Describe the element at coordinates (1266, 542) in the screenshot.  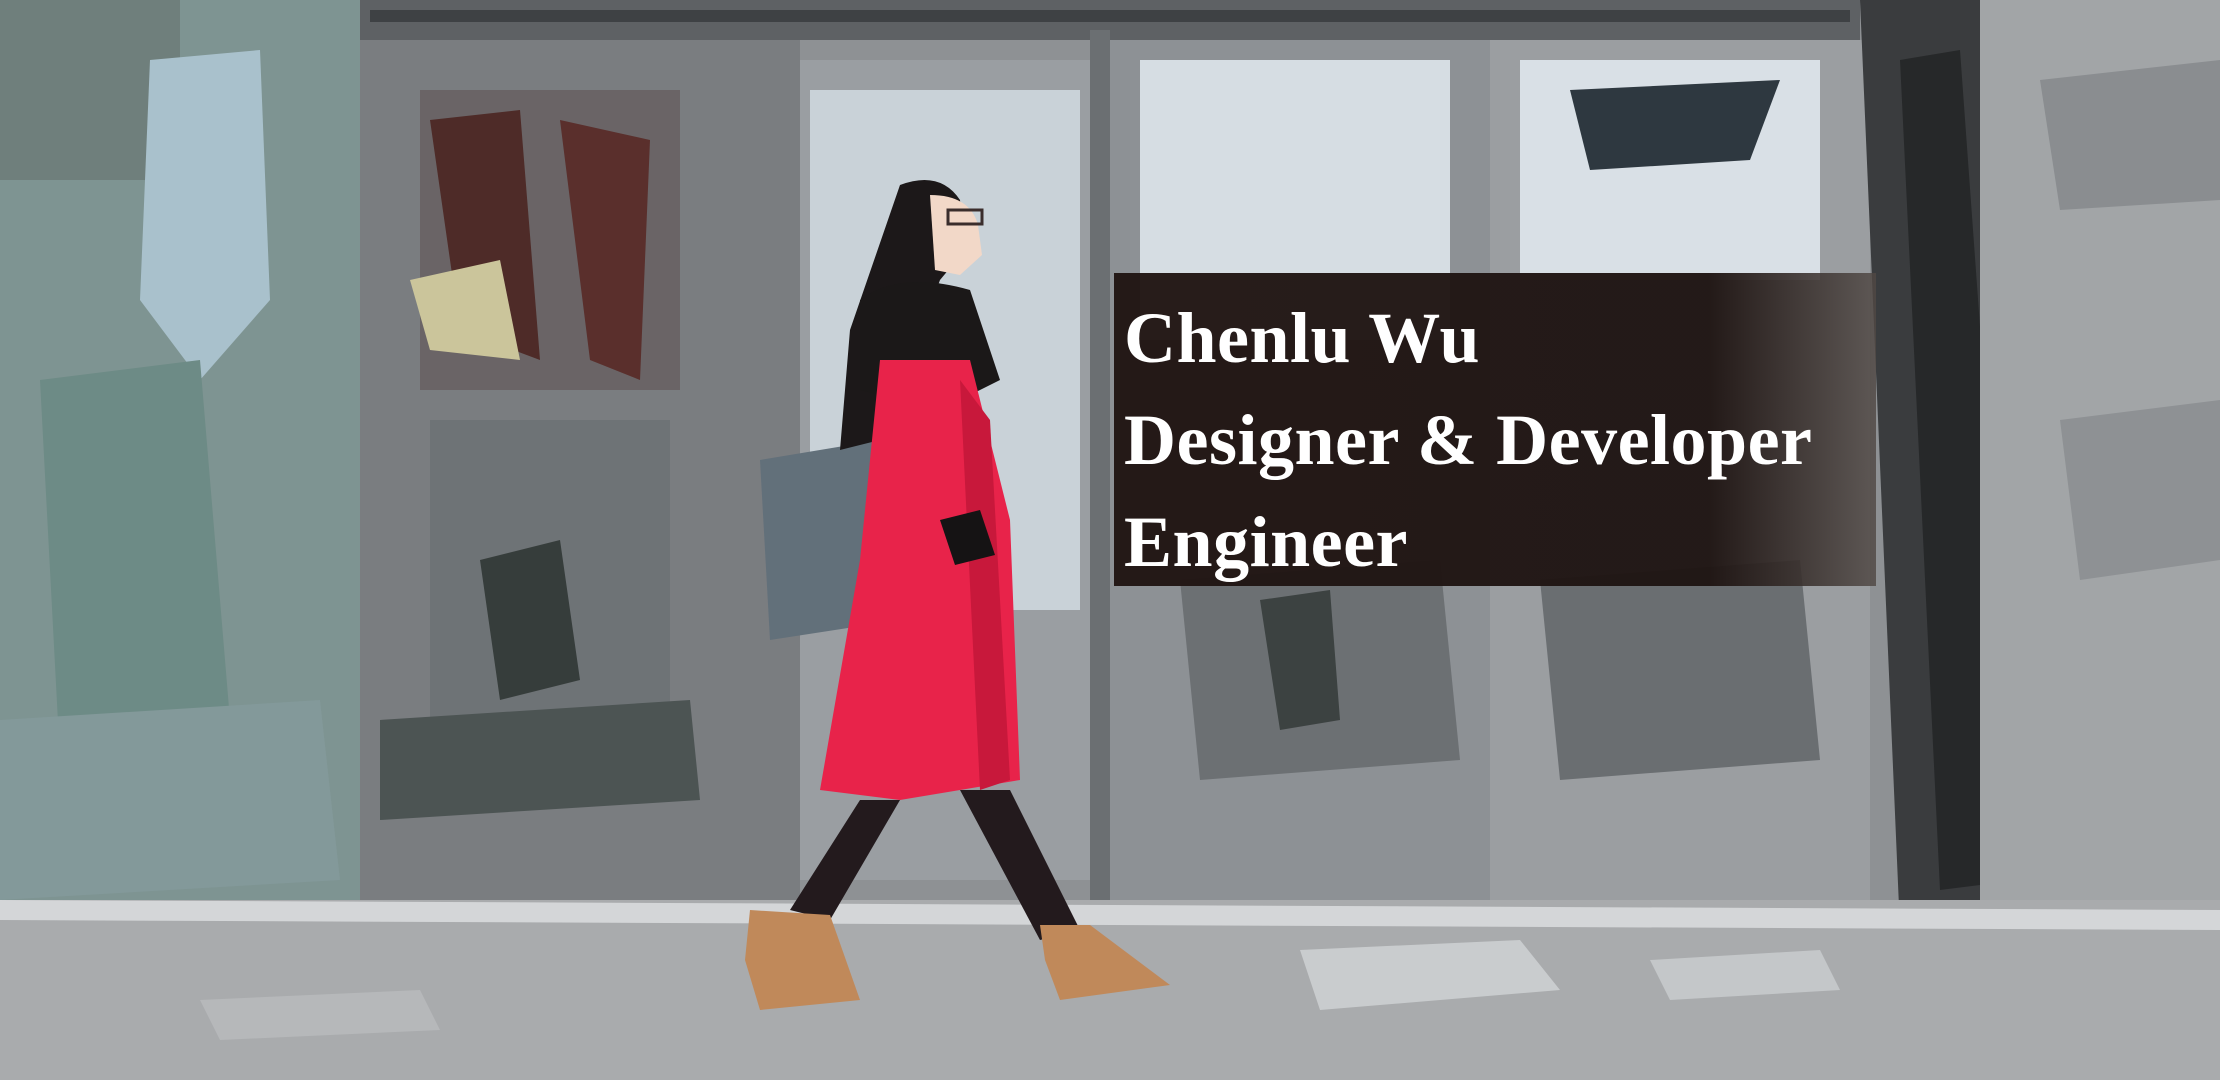
I see `hero-role-line-2: Engineer` at that location.